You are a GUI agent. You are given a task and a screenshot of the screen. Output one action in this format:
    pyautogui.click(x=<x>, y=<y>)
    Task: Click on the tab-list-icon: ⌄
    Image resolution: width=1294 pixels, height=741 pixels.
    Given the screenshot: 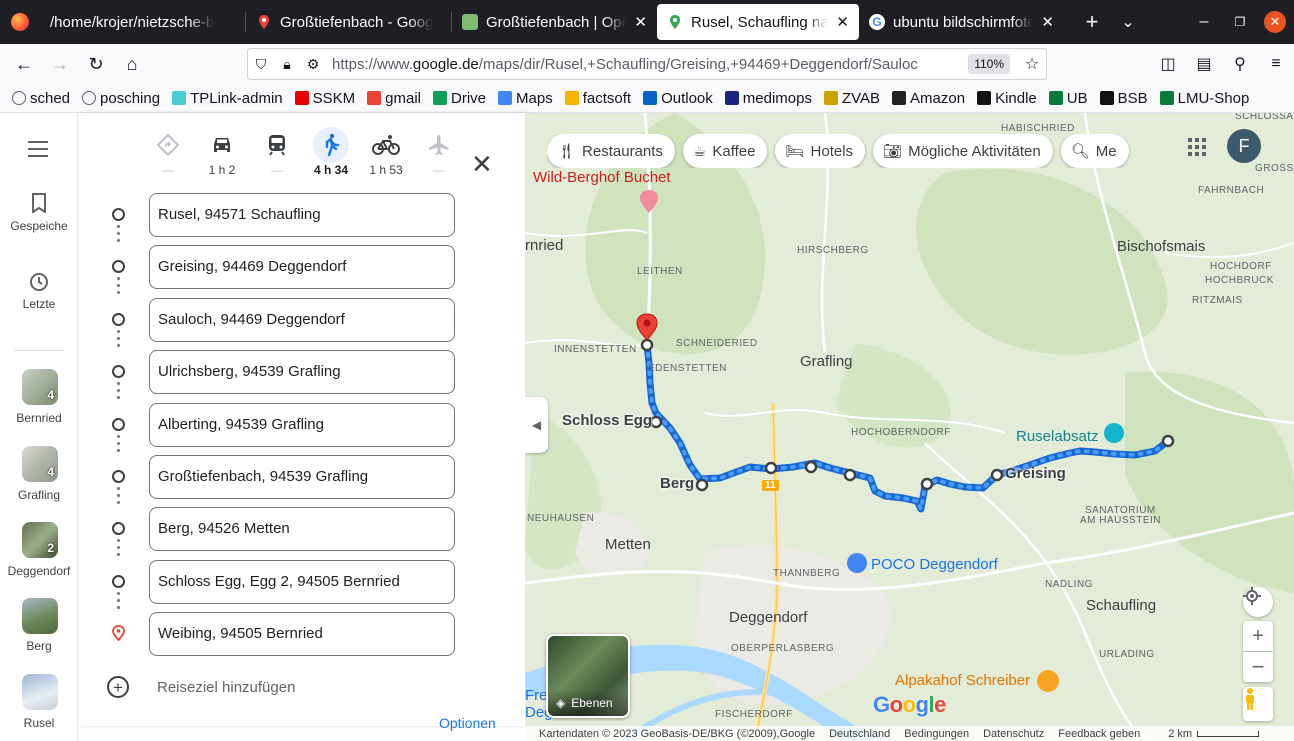 What is the action you would take?
    pyautogui.click(x=1128, y=22)
    